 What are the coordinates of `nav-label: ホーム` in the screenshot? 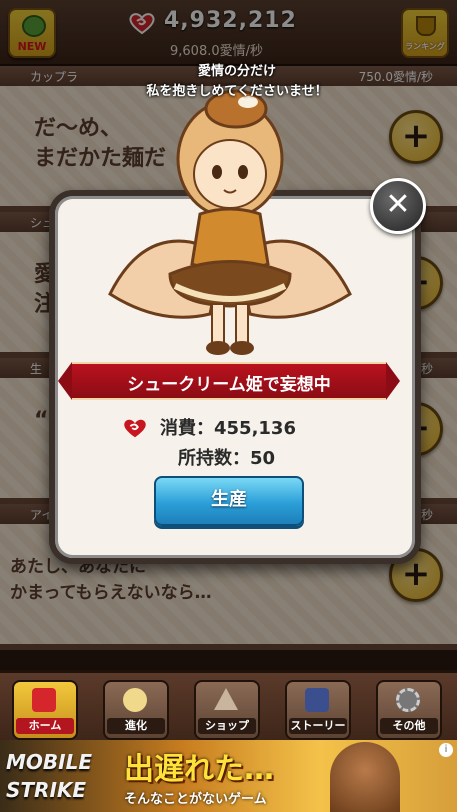 It's located at (45, 726).